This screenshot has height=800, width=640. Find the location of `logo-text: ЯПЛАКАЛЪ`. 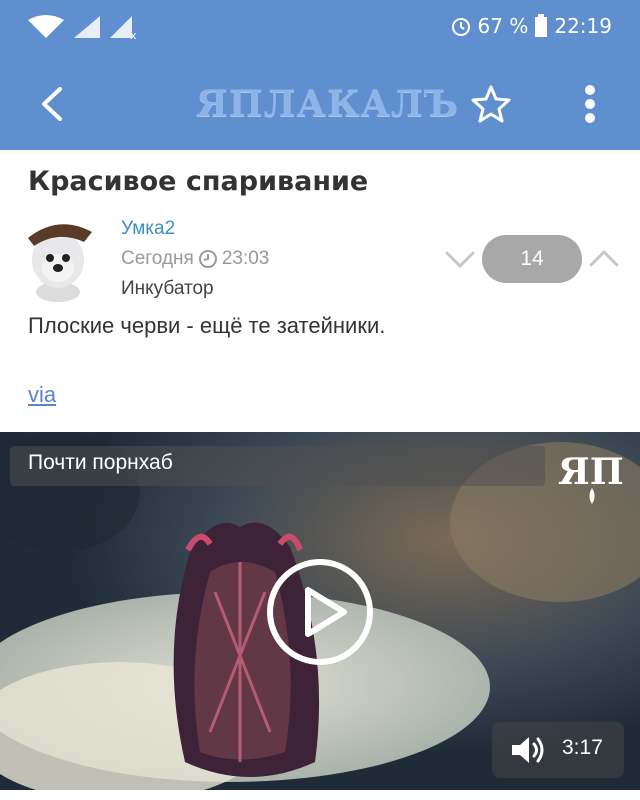

logo-text: ЯПЛАКАЛЪ is located at coordinates (328, 104).